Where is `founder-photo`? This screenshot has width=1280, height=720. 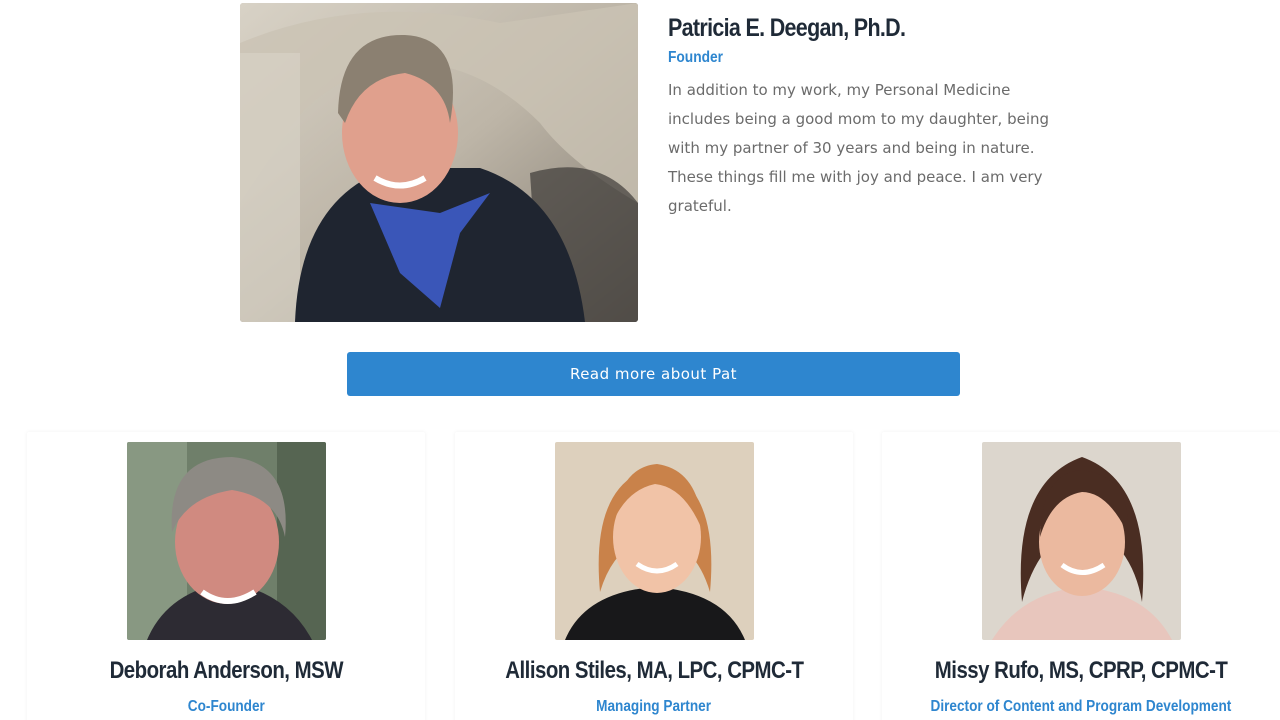
founder-photo is located at coordinates (439, 162).